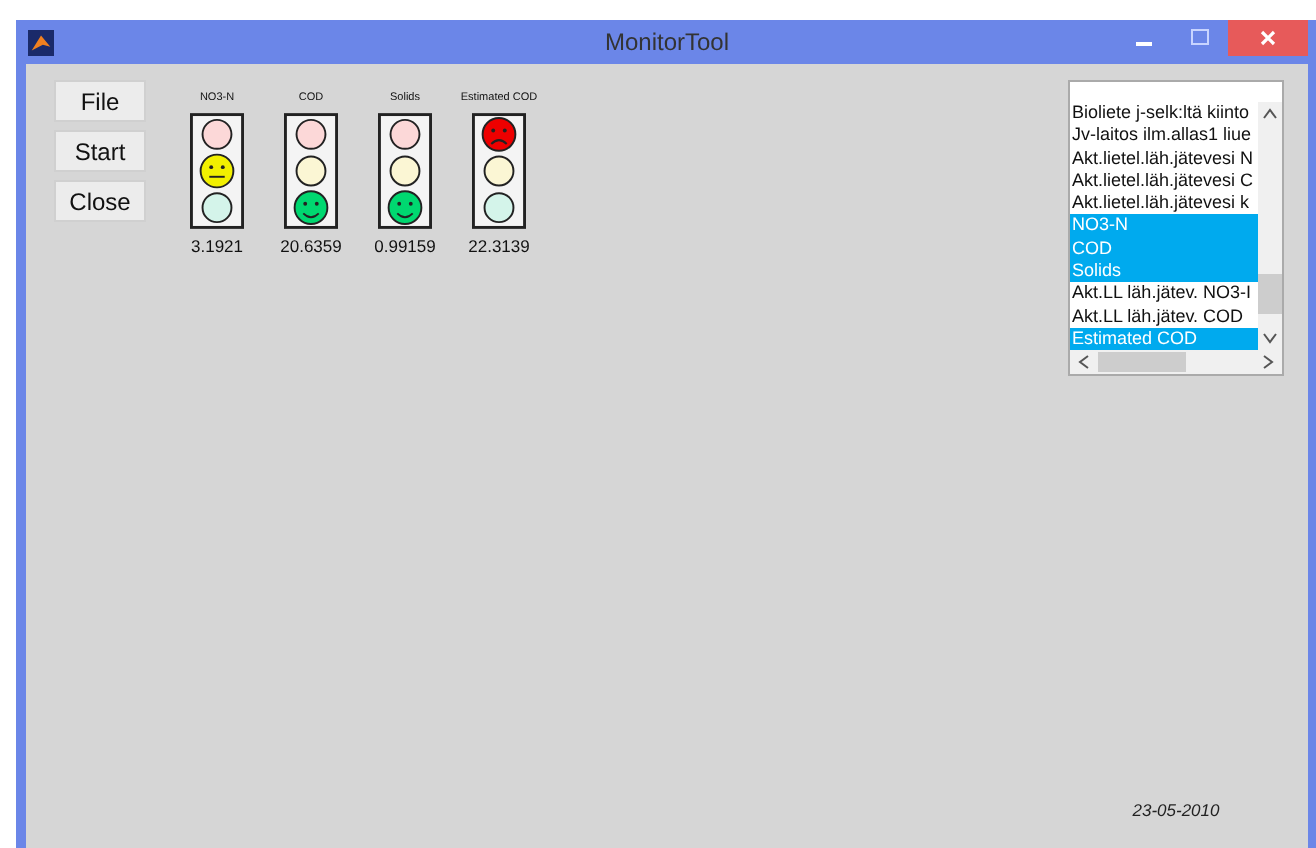 This screenshot has height=848, width=1316. What do you see at coordinates (217, 246) in the screenshot?
I see `value-label: 3.1921` at bounding box center [217, 246].